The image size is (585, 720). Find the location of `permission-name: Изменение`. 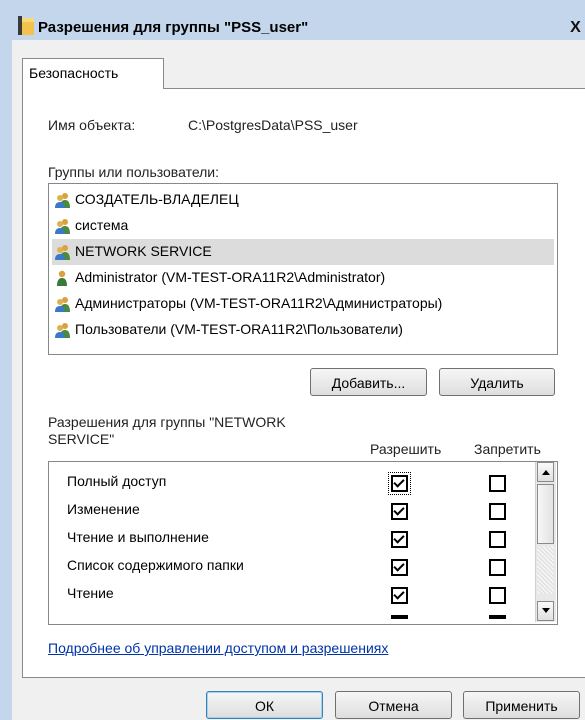

permission-name: Изменение is located at coordinates (103, 509).